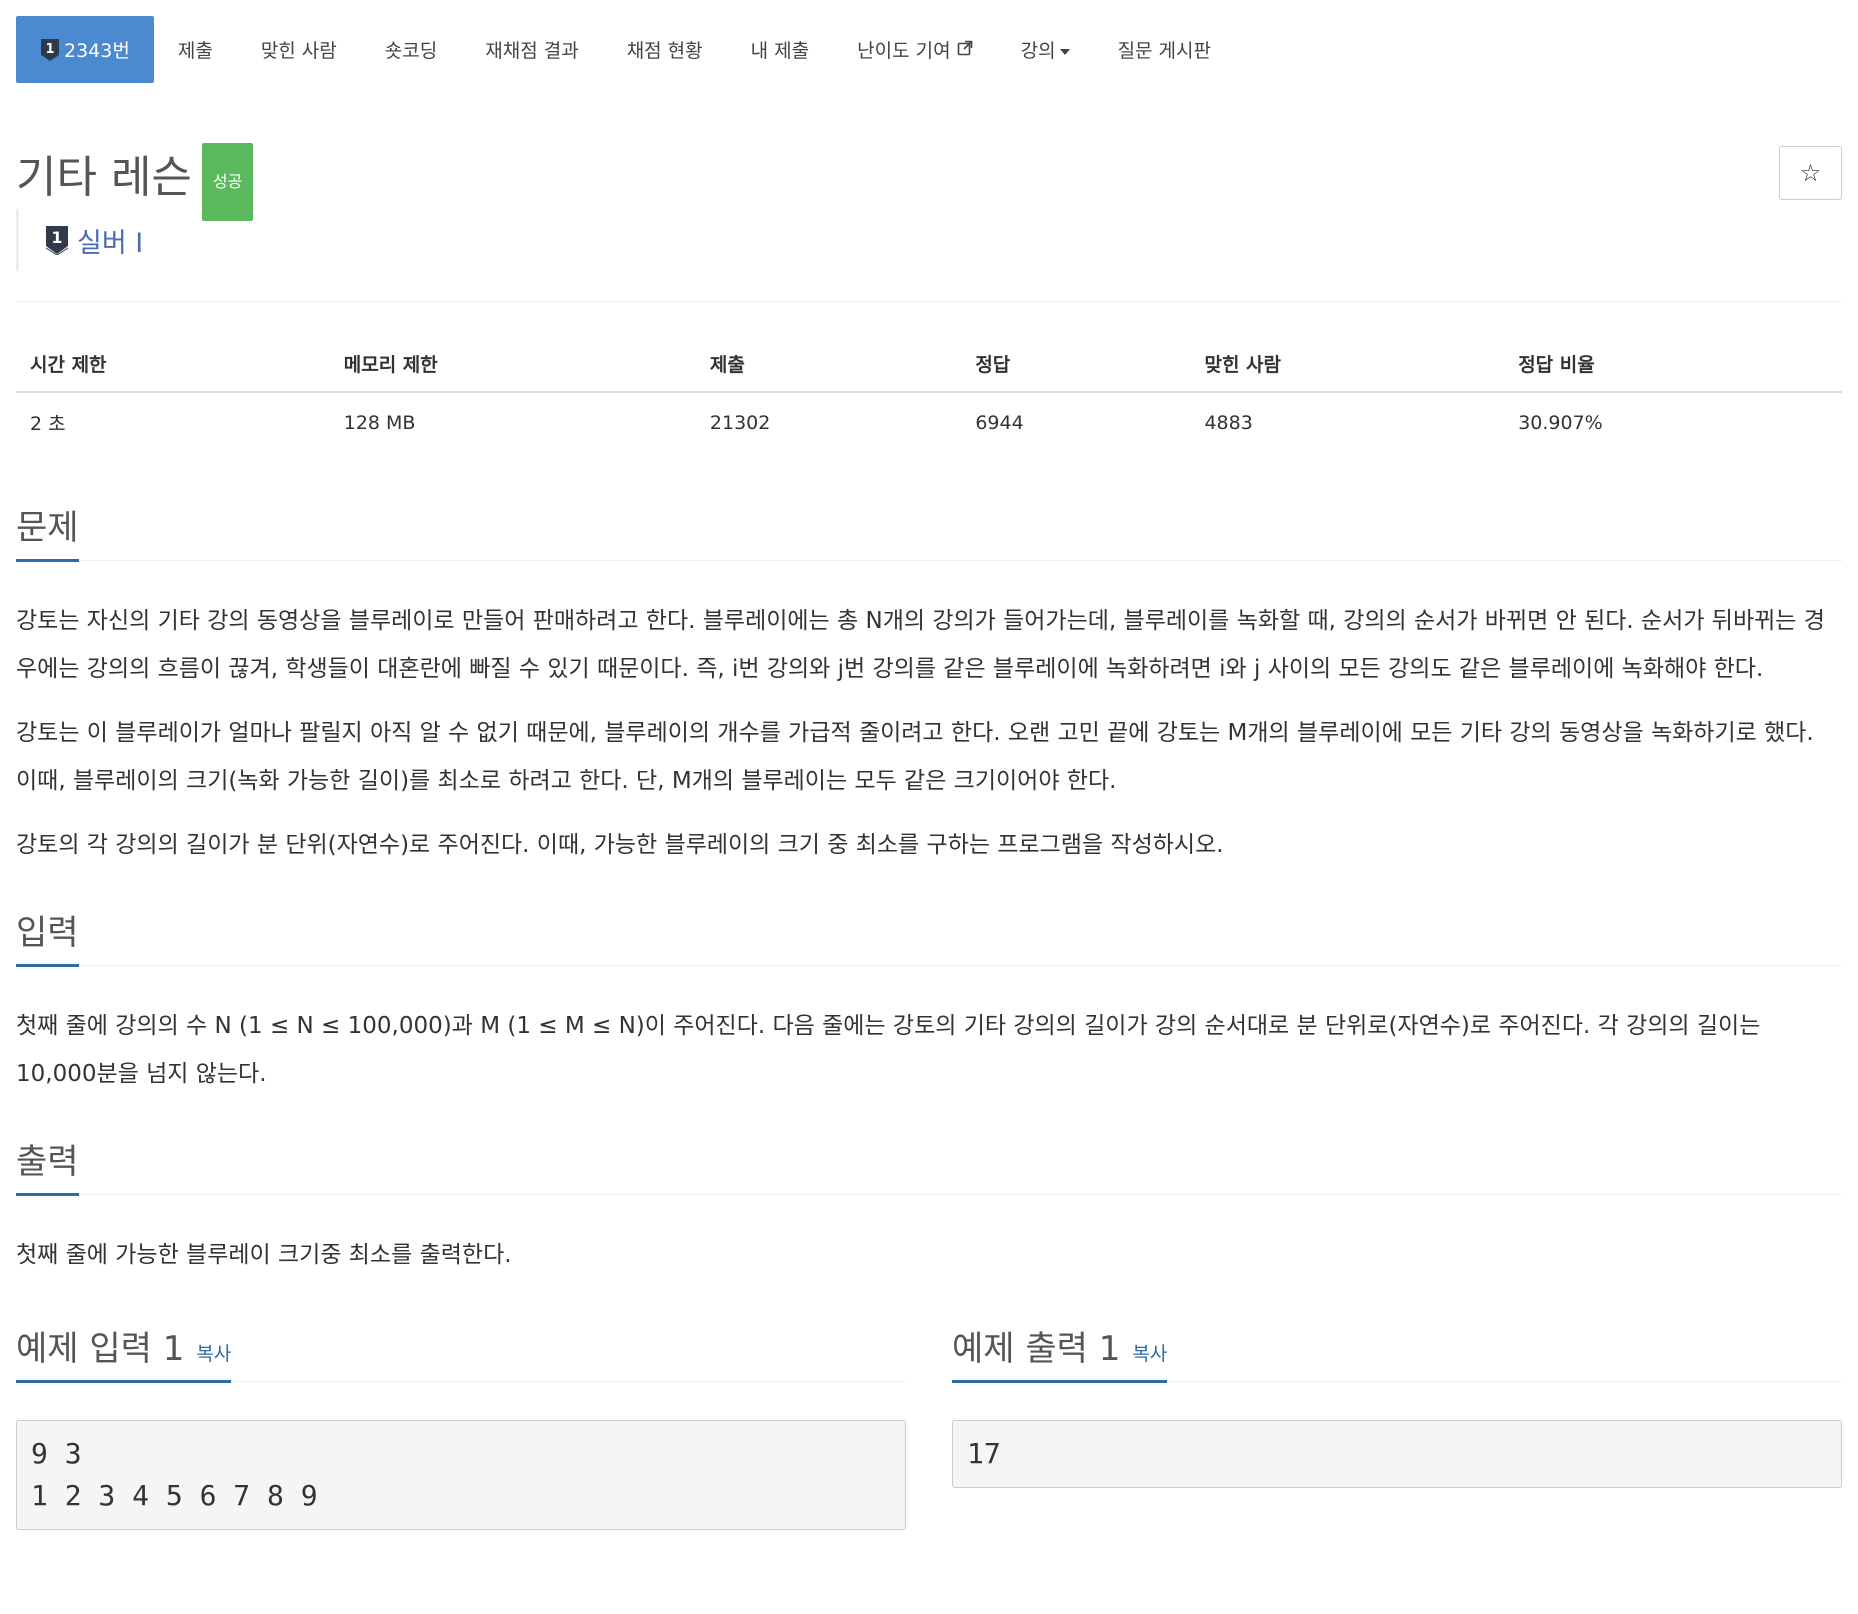 The width and height of the screenshot is (1858, 1614). What do you see at coordinates (110, 240) in the screenshot?
I see `tier-label: 실버 I` at bounding box center [110, 240].